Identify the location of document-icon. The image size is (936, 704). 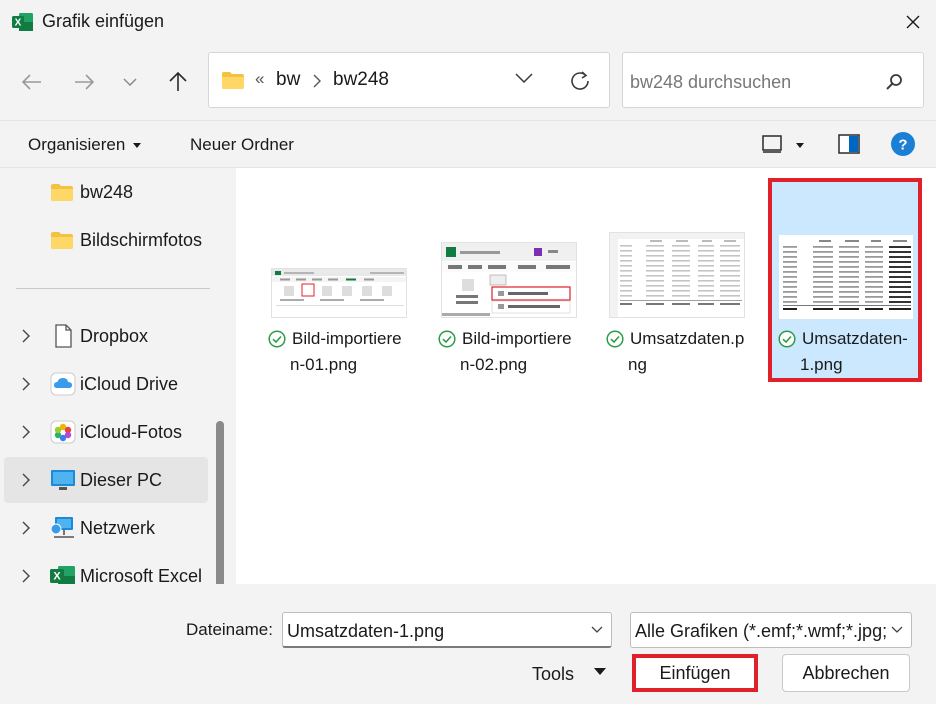
(63, 336).